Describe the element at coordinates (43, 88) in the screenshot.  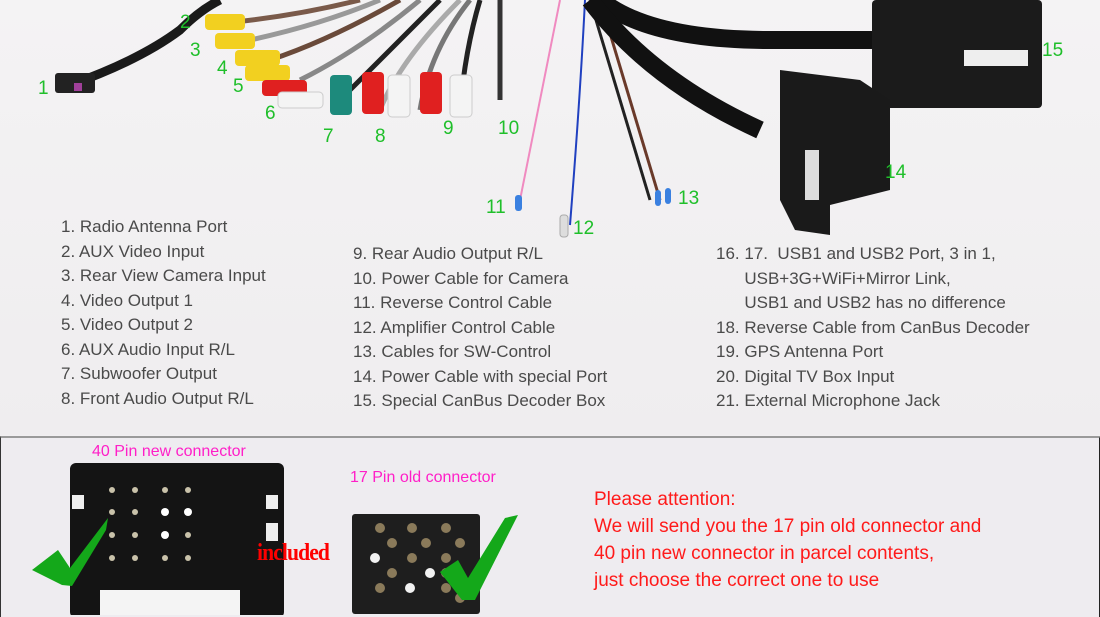
I see `label-1: 1` at that location.